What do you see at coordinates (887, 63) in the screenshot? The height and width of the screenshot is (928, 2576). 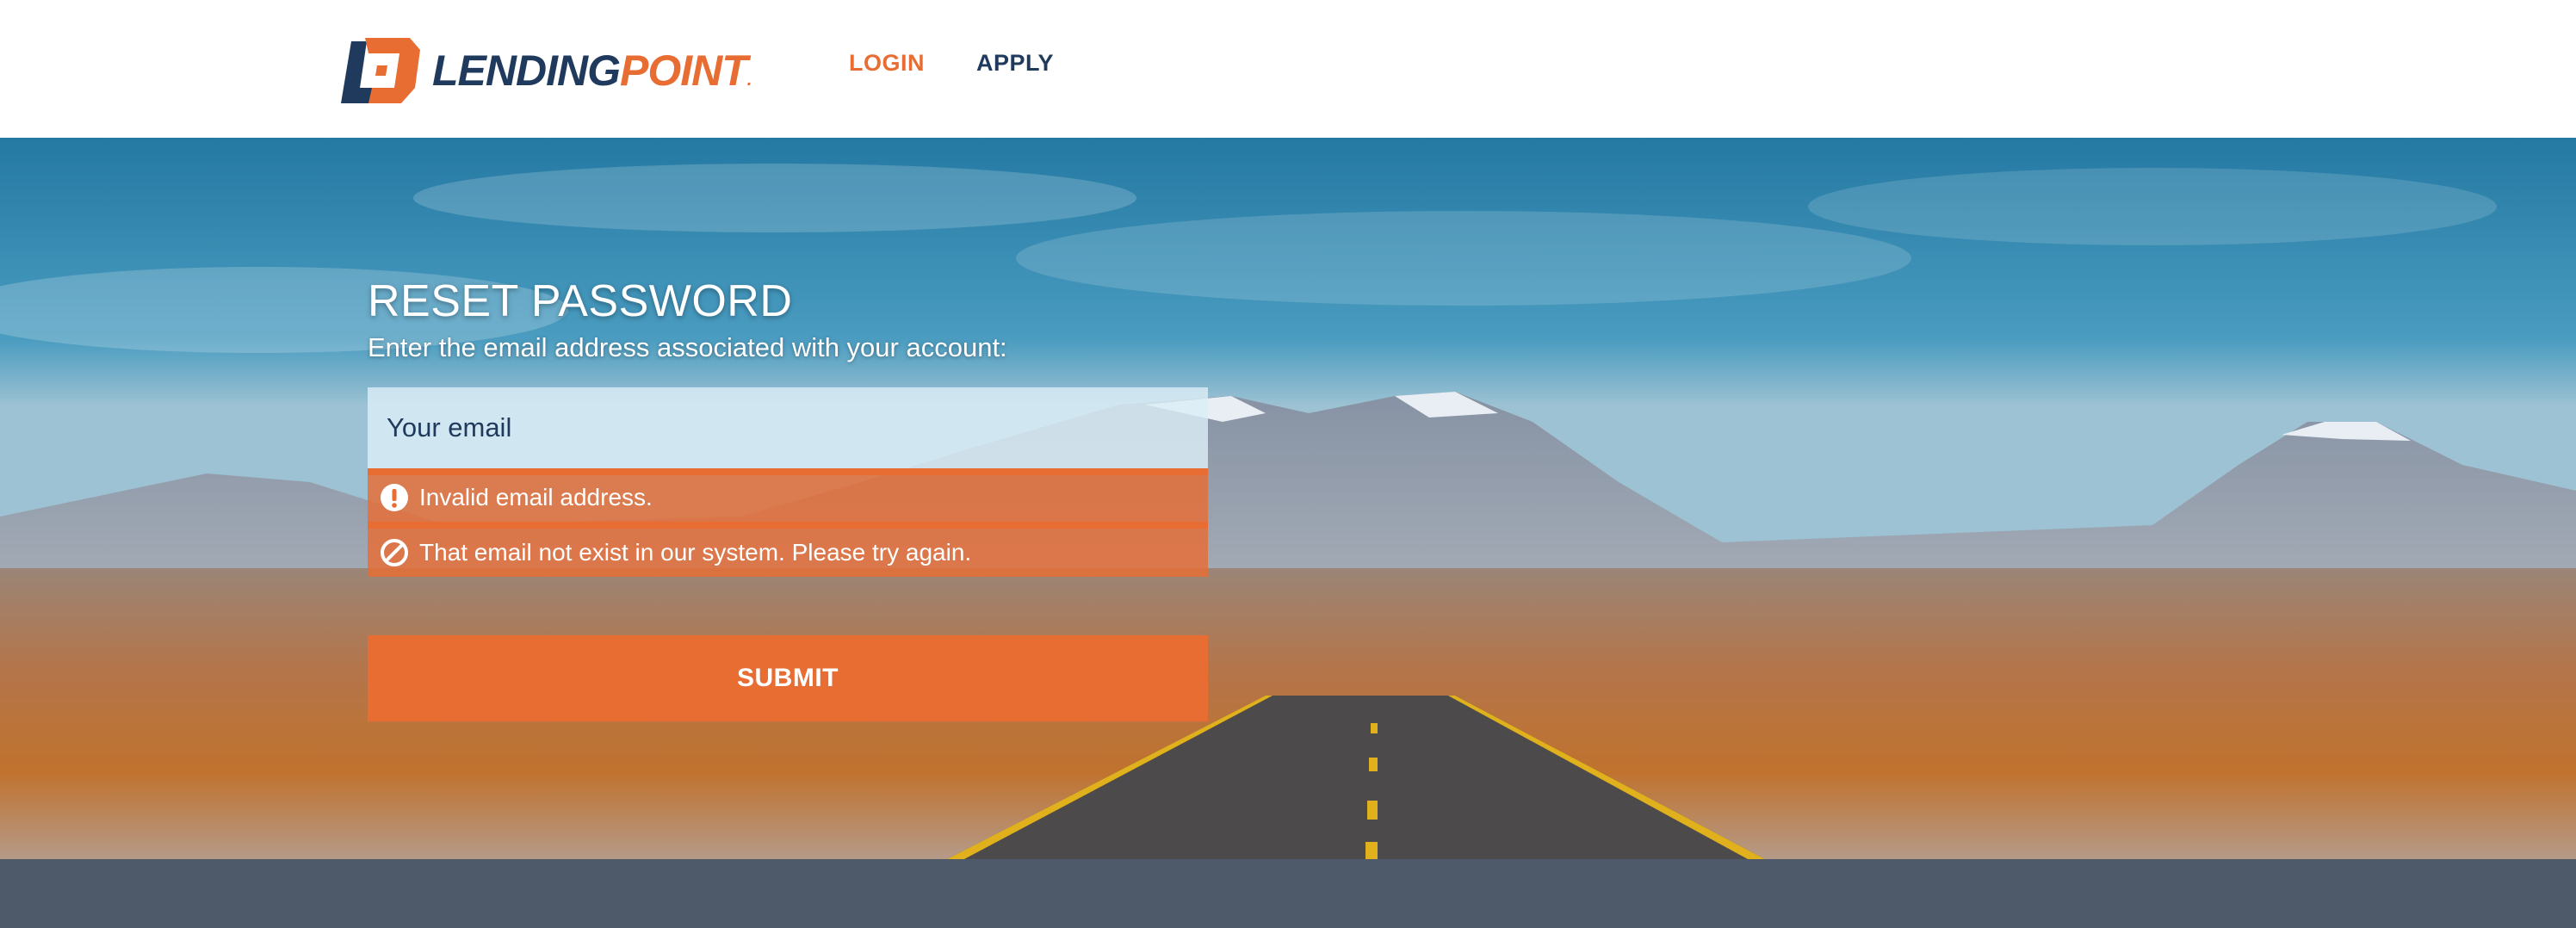 I see `nav-login-link: LOGIN` at bounding box center [887, 63].